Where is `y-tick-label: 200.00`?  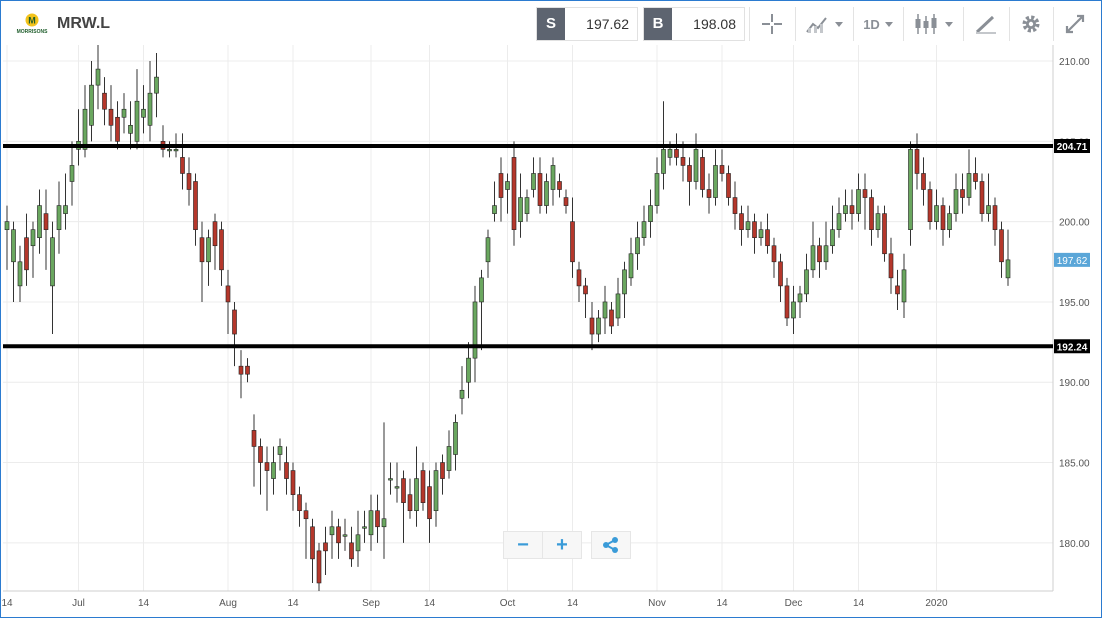
y-tick-label: 200.00 is located at coordinates (1074, 223).